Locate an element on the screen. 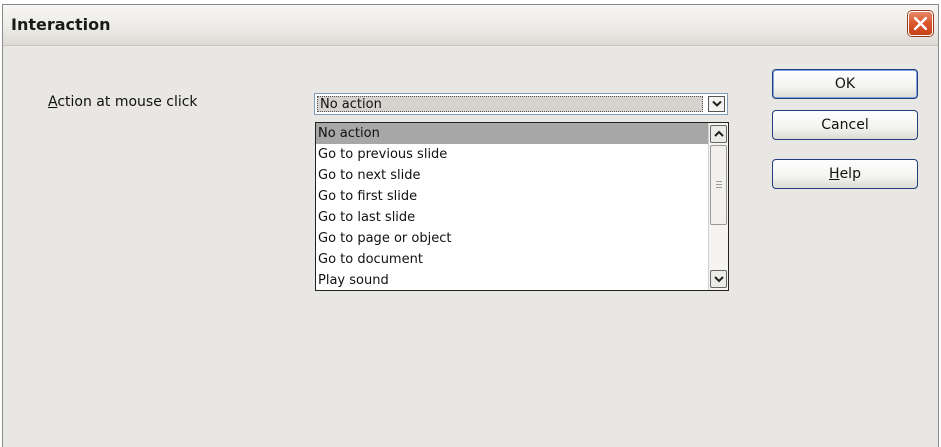  title-bar: Interaction is located at coordinates (470, 25).